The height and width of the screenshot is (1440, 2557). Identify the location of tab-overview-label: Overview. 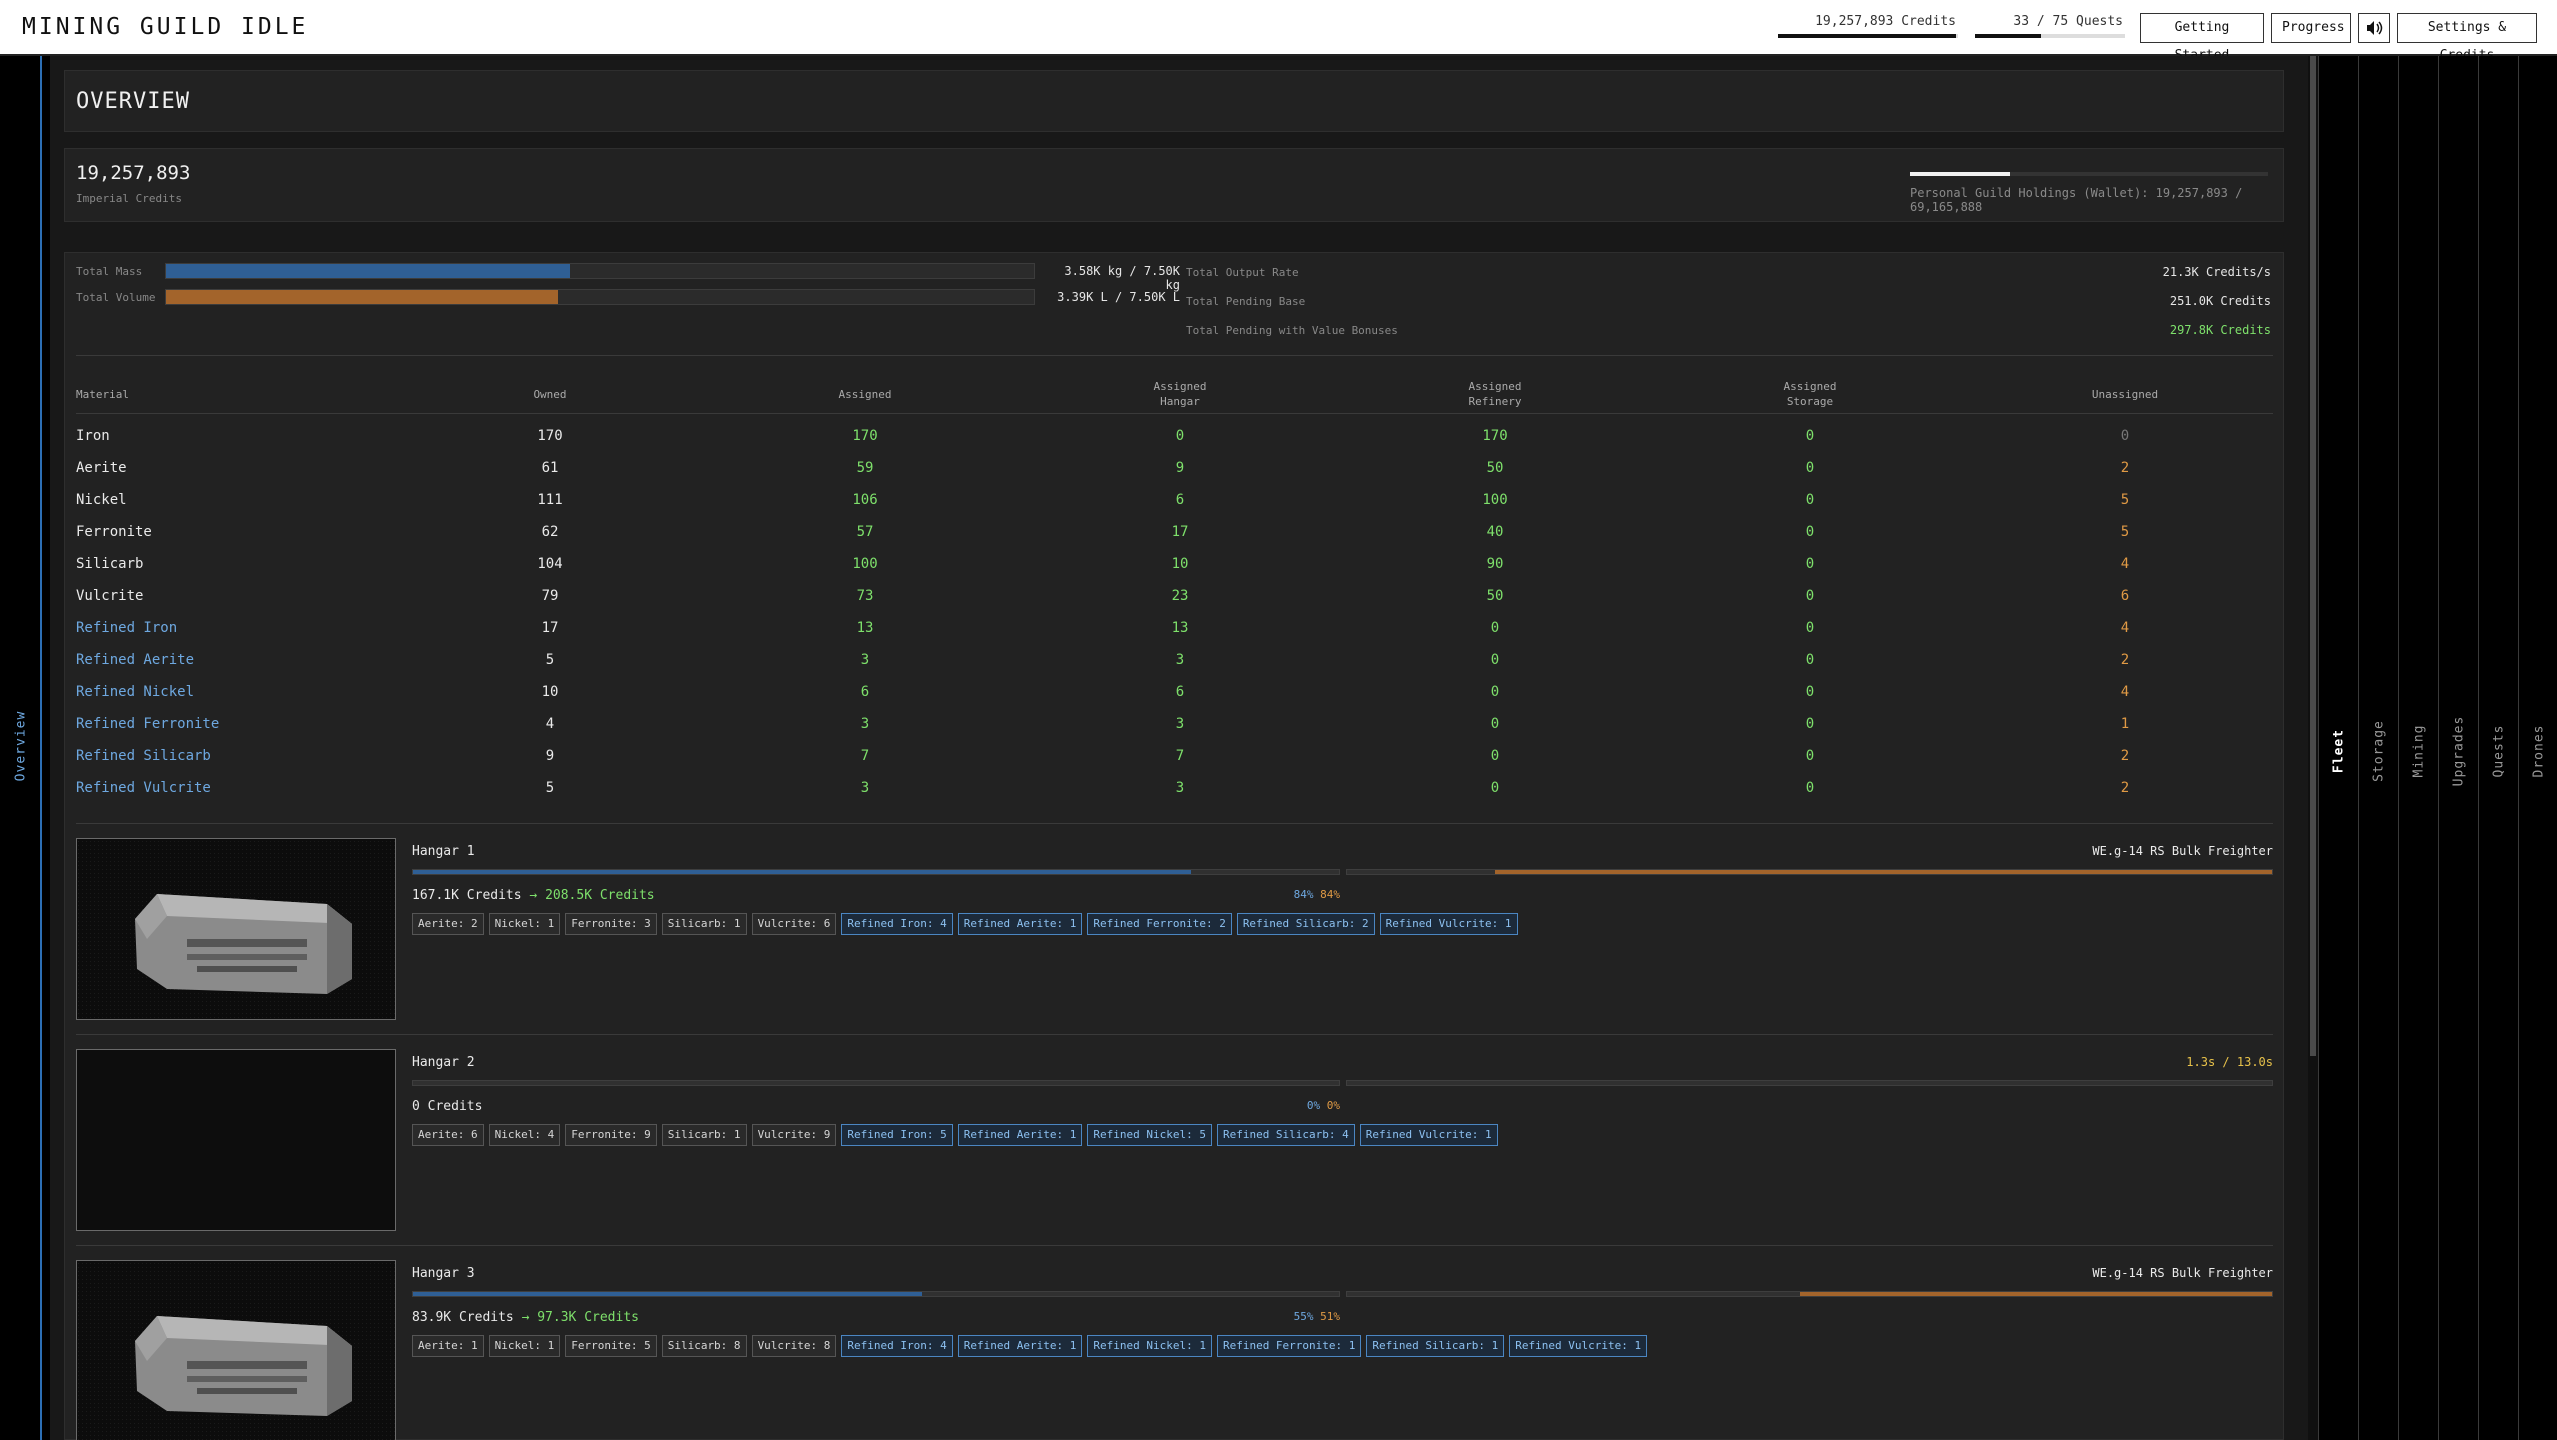
(21, 746).